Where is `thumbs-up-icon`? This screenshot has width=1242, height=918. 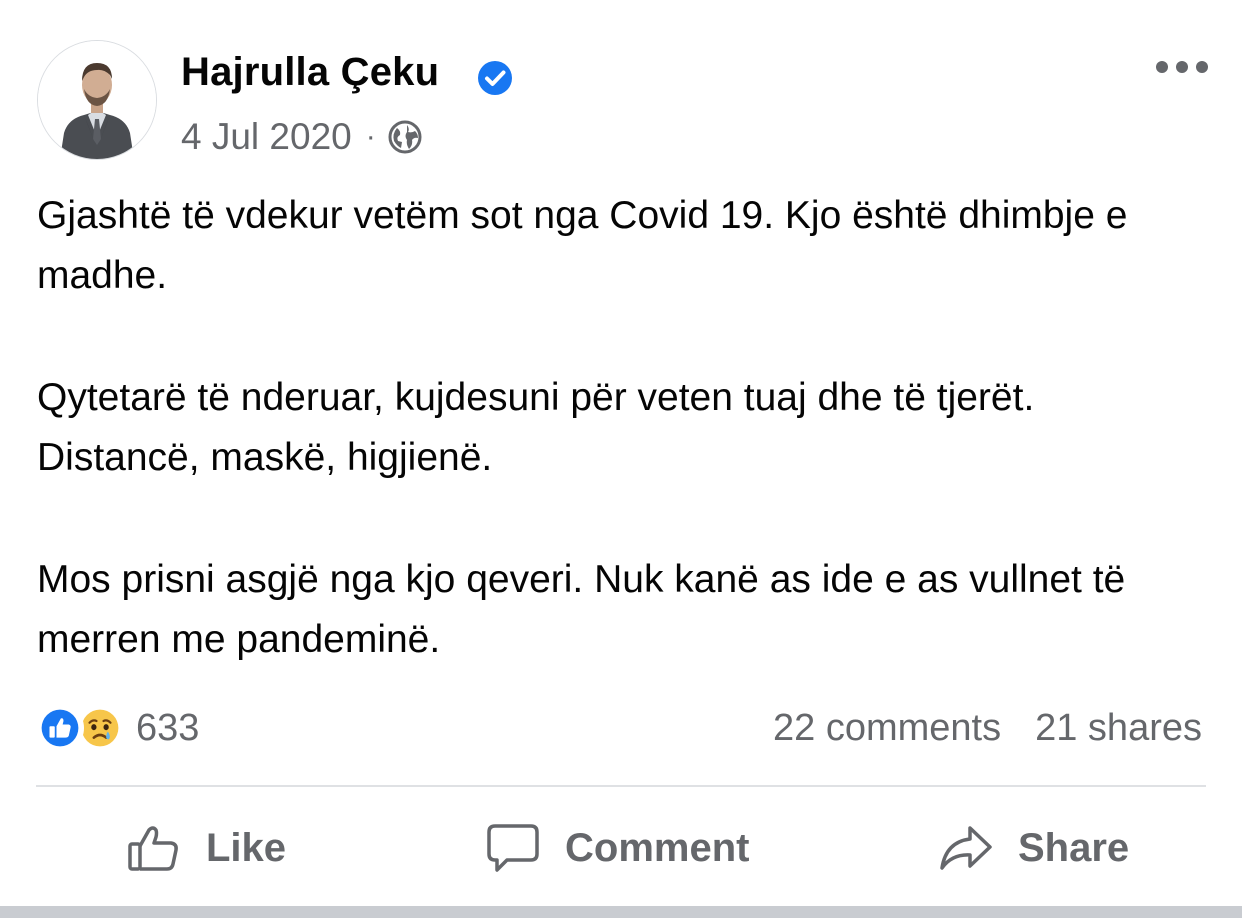 thumbs-up-icon is located at coordinates (153, 848).